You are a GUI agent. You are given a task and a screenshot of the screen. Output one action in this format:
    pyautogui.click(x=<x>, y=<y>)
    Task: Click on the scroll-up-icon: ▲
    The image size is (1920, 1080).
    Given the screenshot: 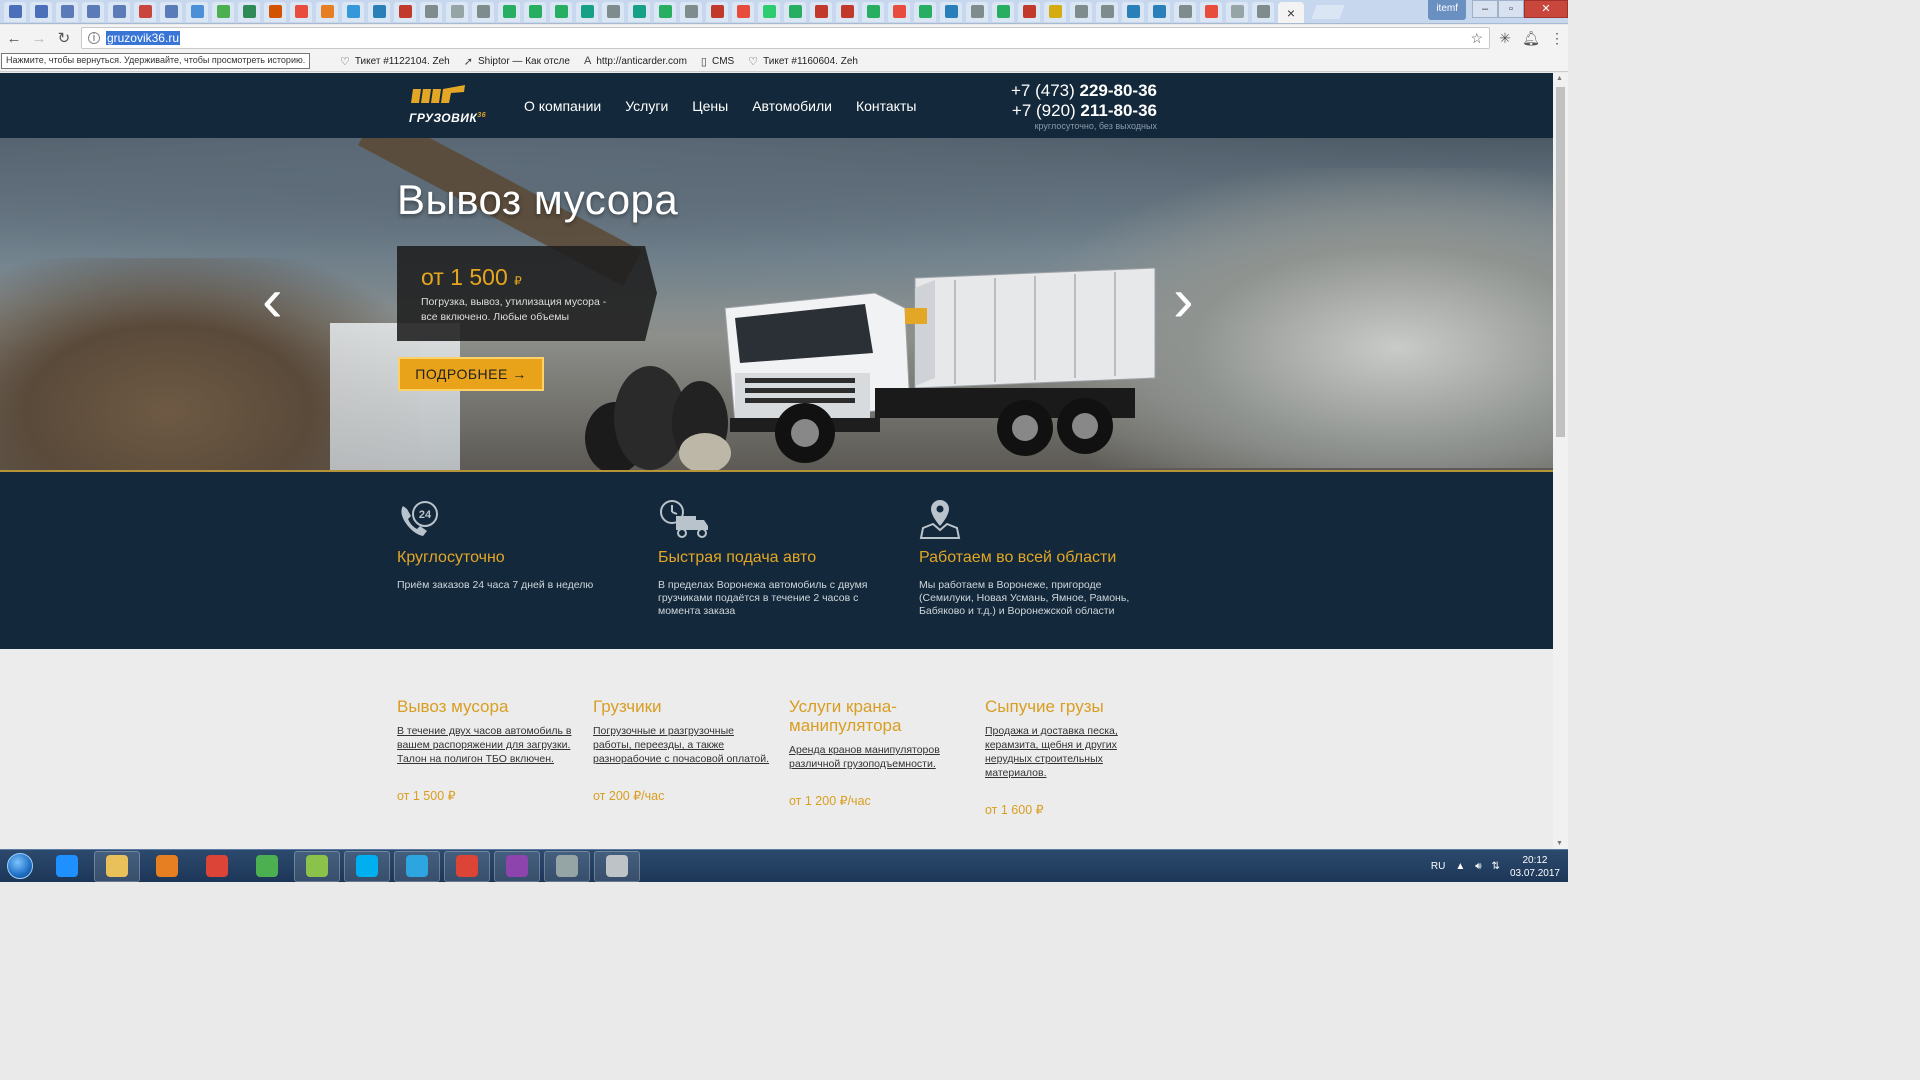 What is the action you would take?
    pyautogui.click(x=1559, y=78)
    